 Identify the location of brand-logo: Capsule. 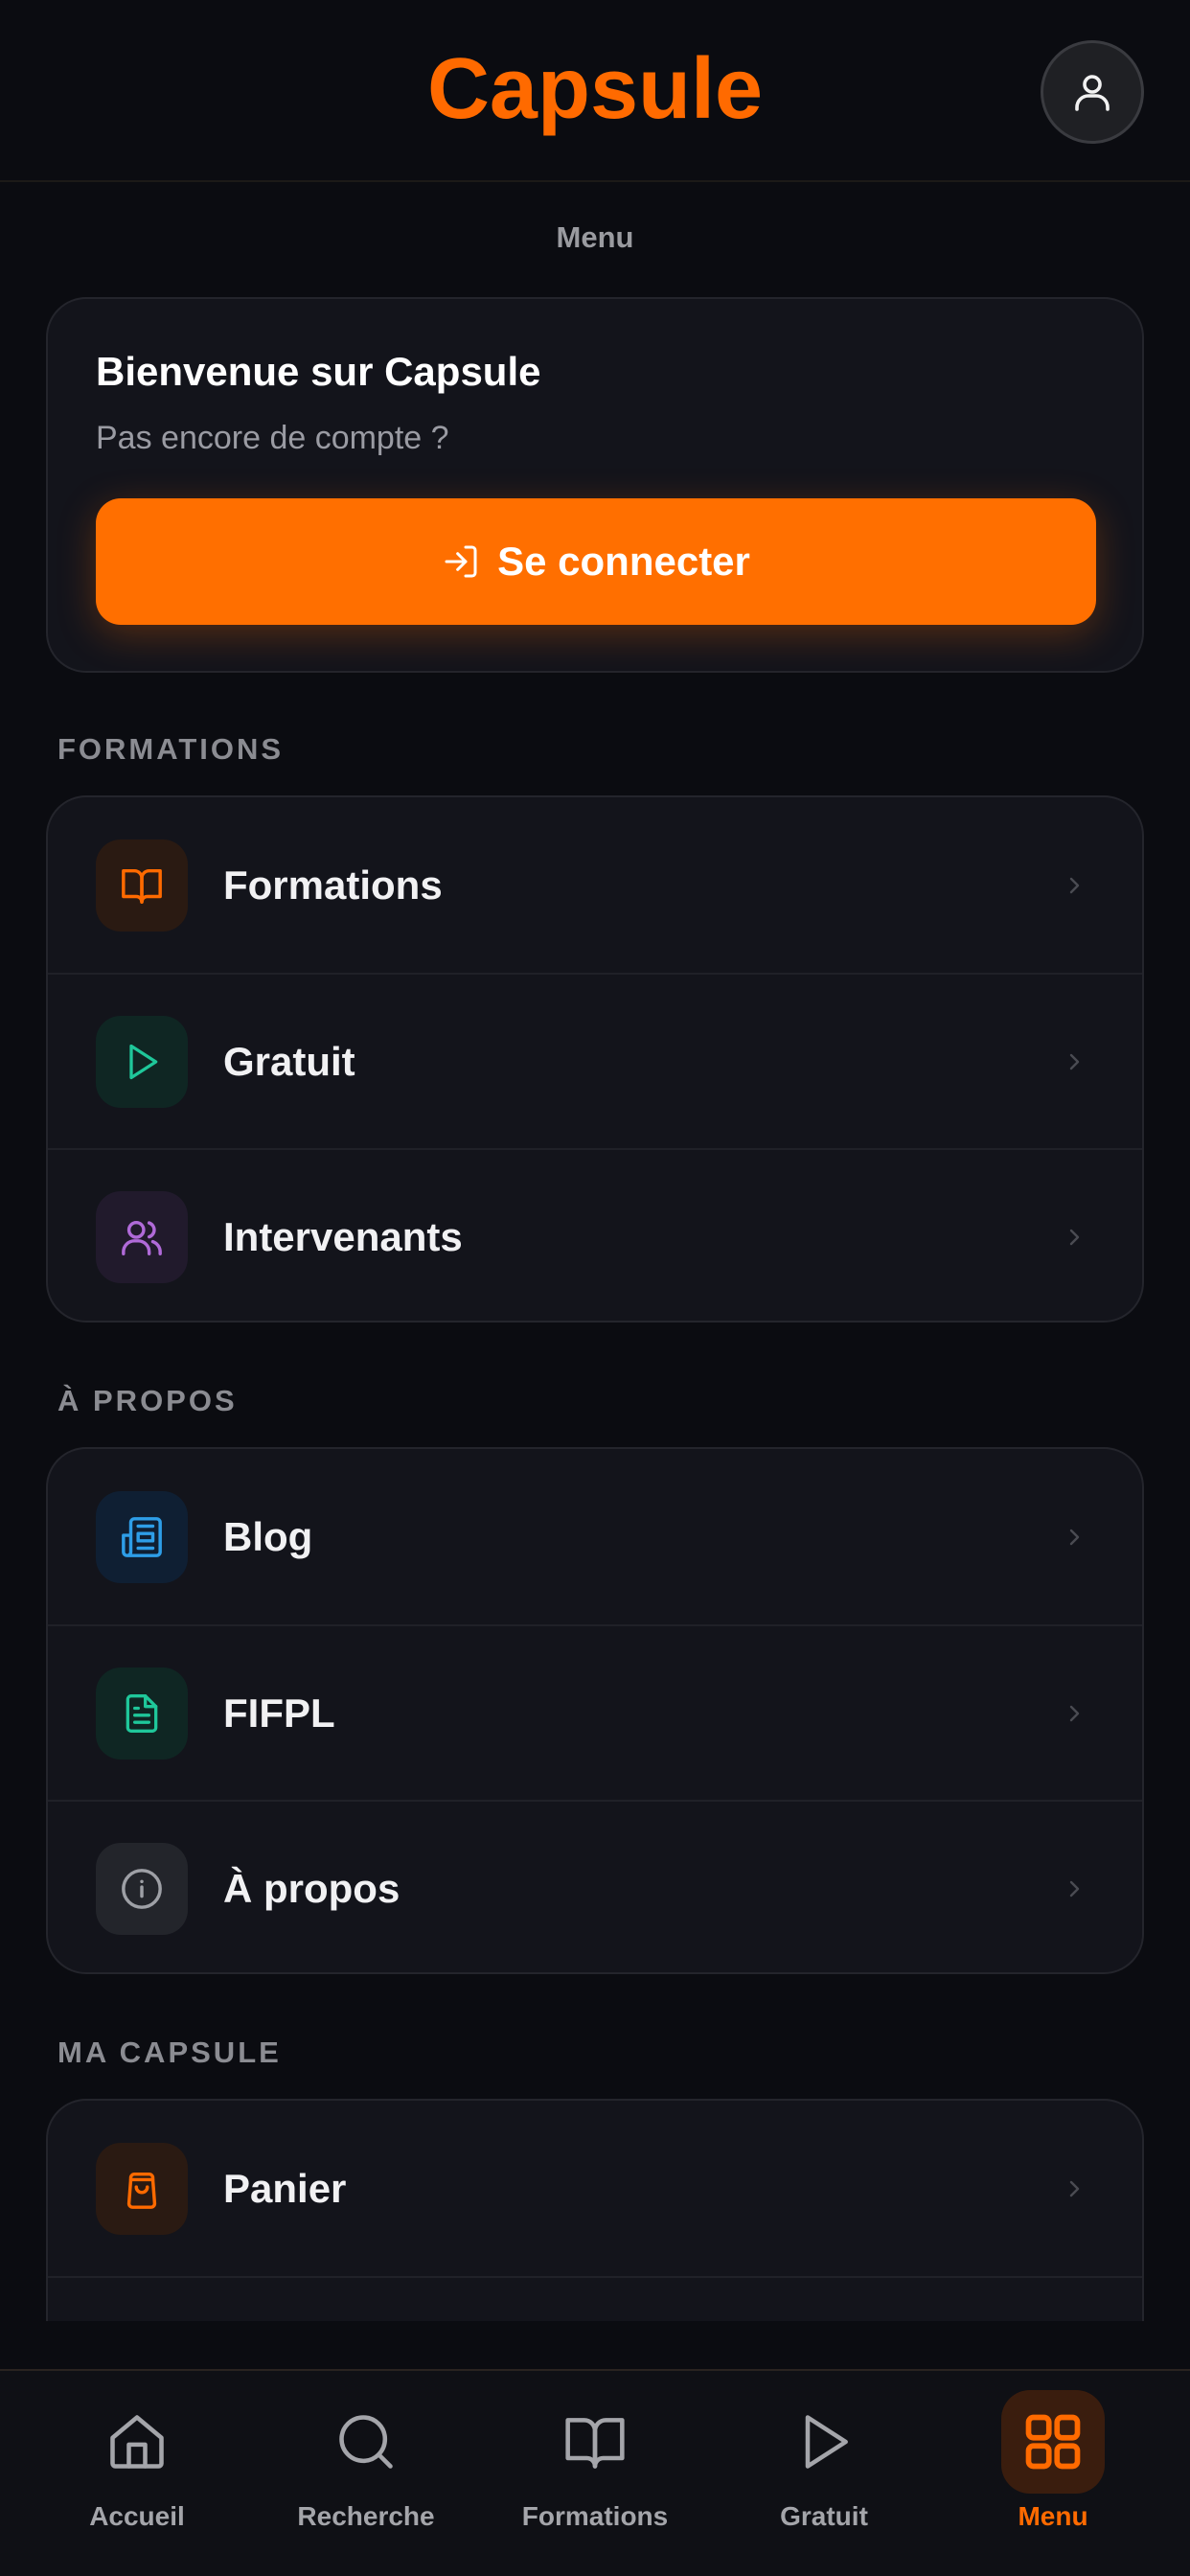
(595, 89).